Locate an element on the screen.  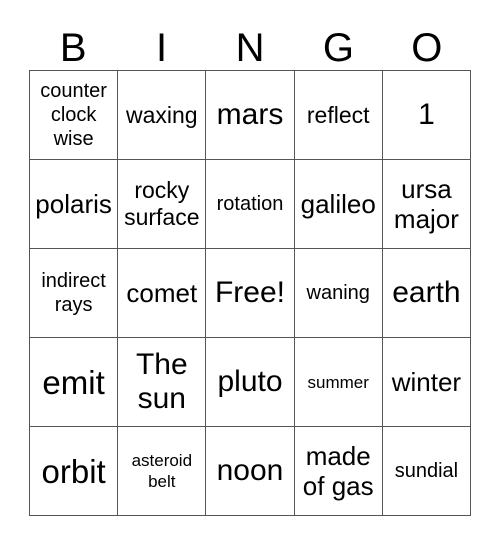
bingo-cell: mars is located at coordinates (250, 115).